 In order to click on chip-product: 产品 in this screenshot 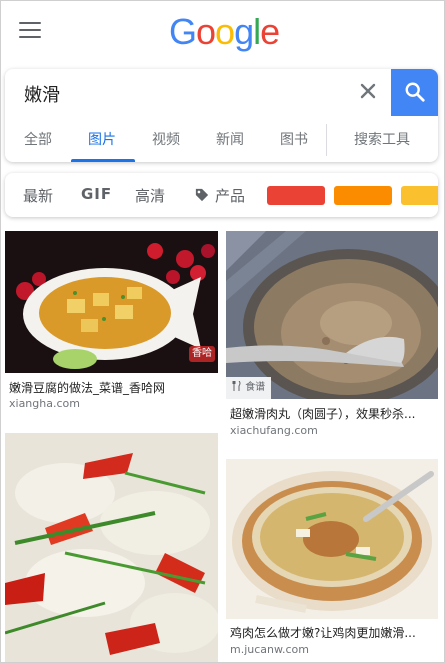, I will do `click(230, 195)`.